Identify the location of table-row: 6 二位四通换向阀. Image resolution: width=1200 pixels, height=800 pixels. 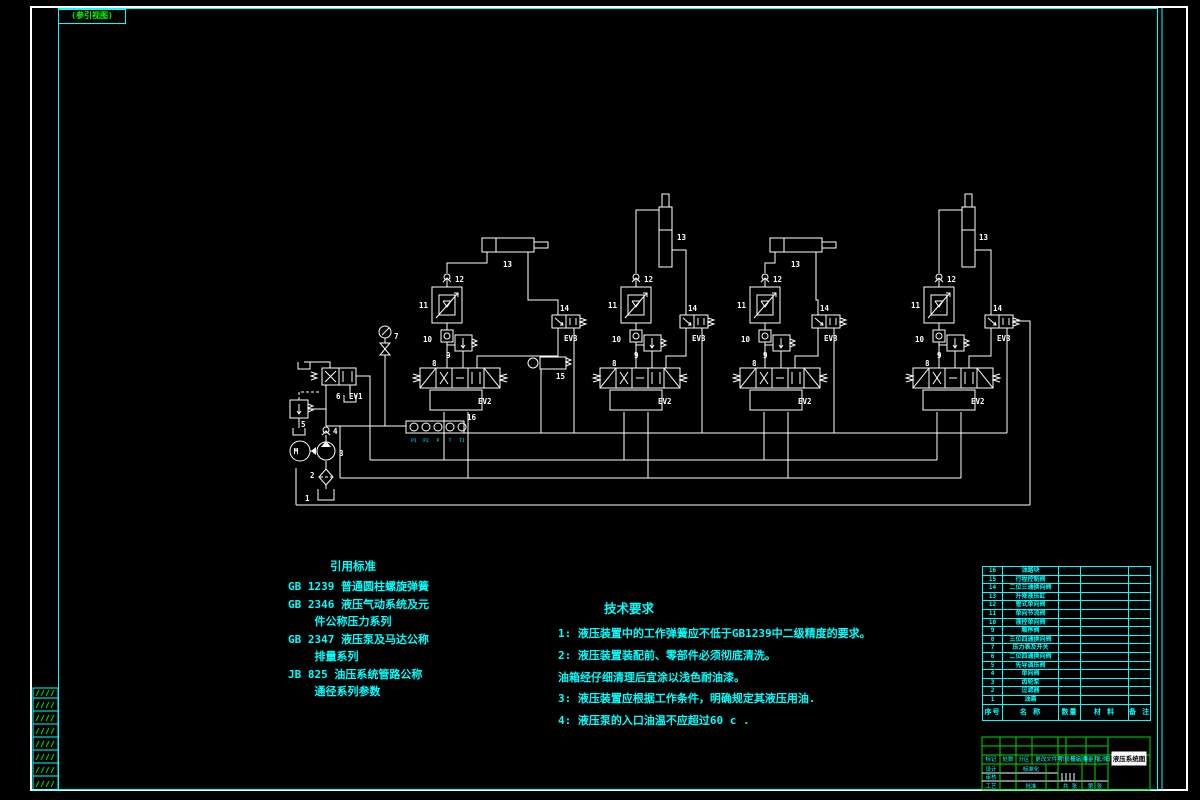
(1066, 656).